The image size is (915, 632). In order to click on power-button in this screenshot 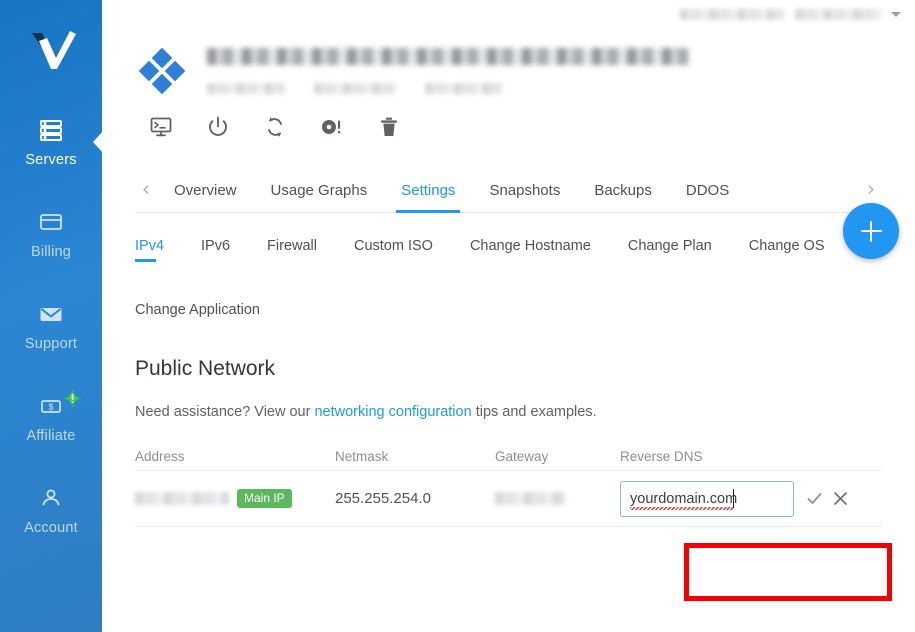, I will do `click(218, 127)`.